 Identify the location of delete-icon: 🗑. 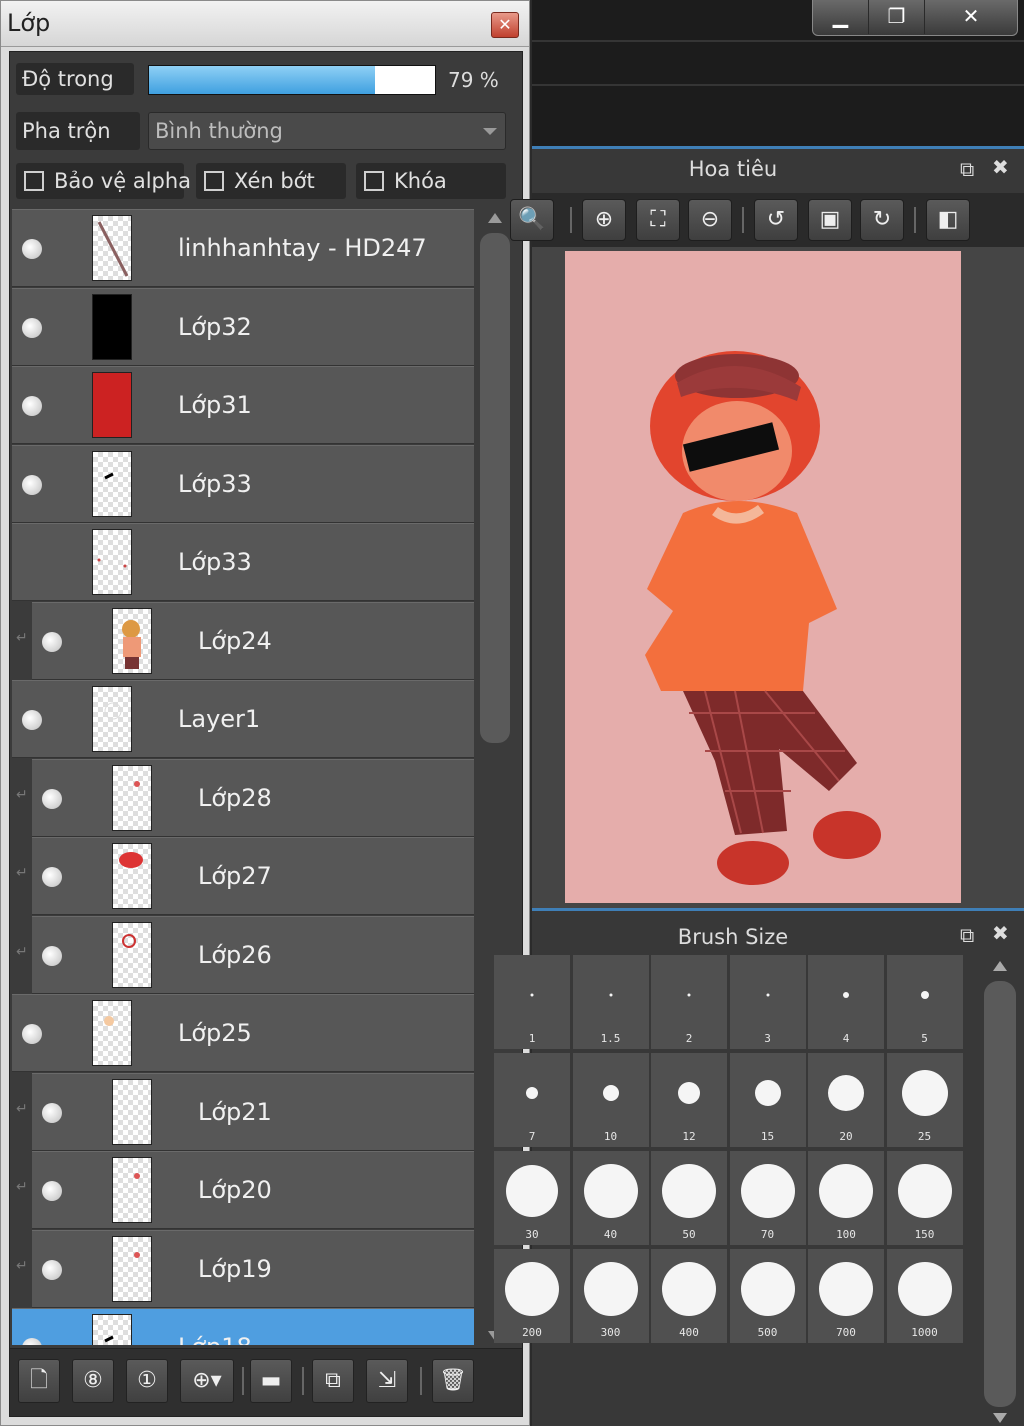
(453, 1381).